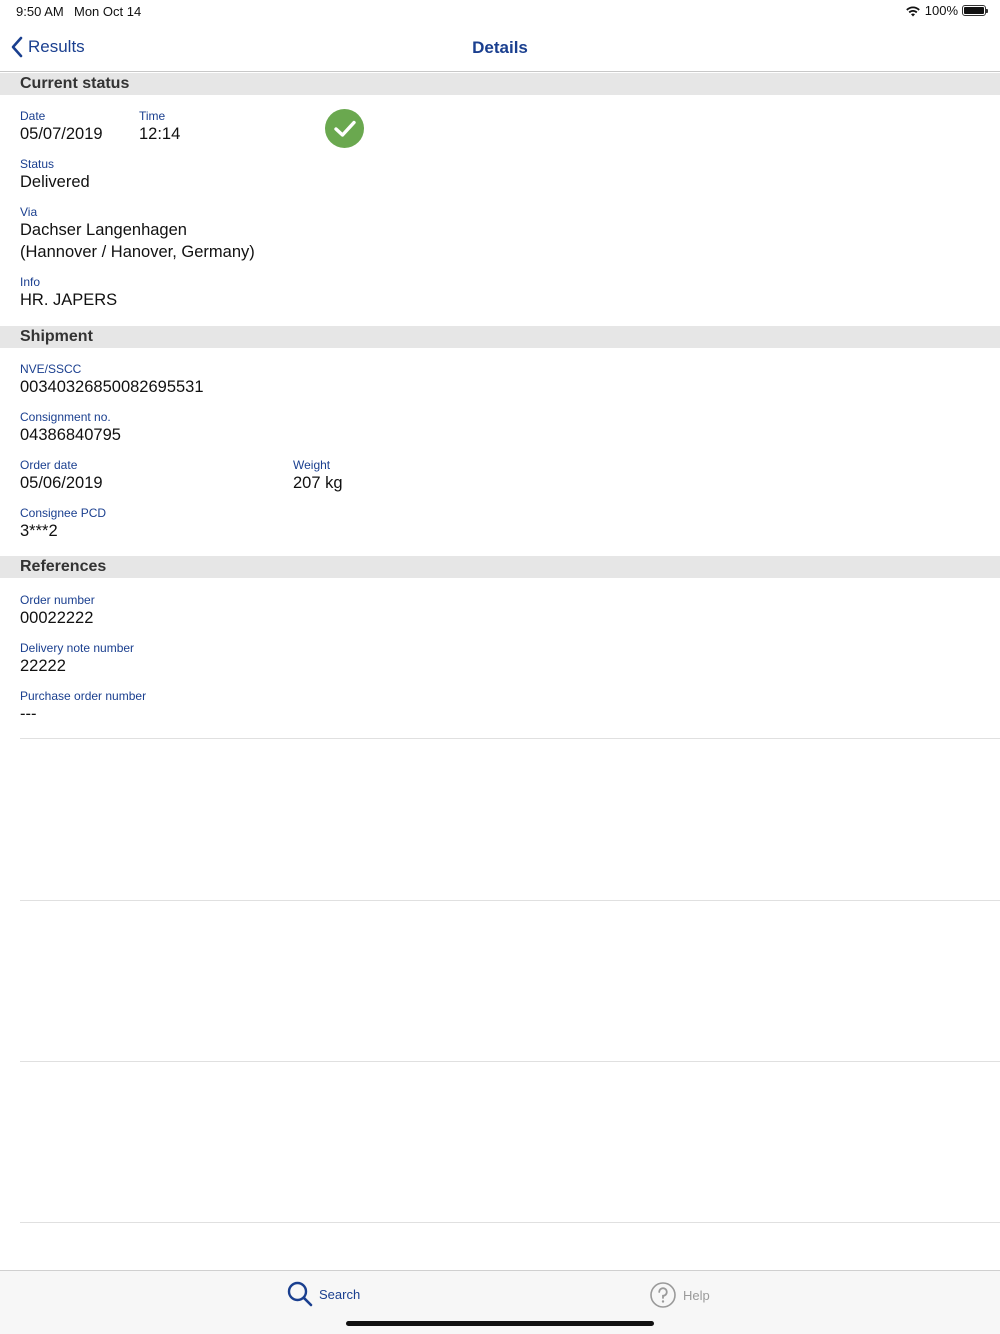  I want to click on sscc-label: NVE/SSCC, so click(51, 369).